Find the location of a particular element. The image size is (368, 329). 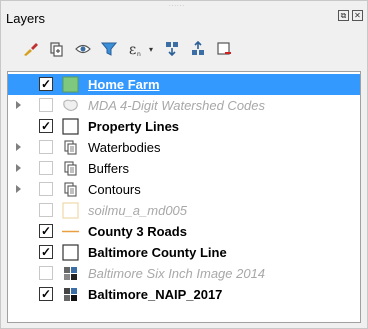

visibility-eye-icon is located at coordinates (83, 49).